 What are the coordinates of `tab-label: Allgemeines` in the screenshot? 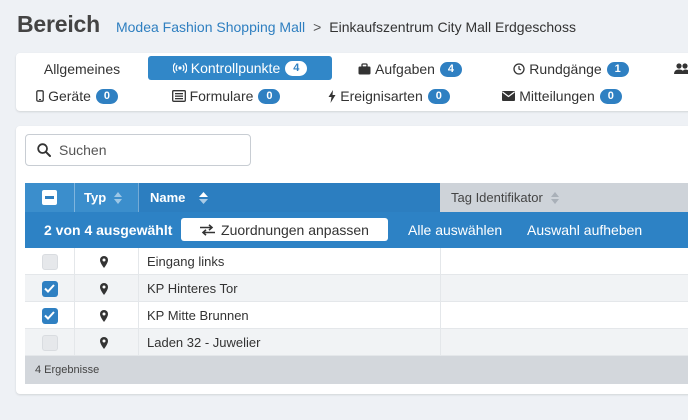 It's located at (82, 69).